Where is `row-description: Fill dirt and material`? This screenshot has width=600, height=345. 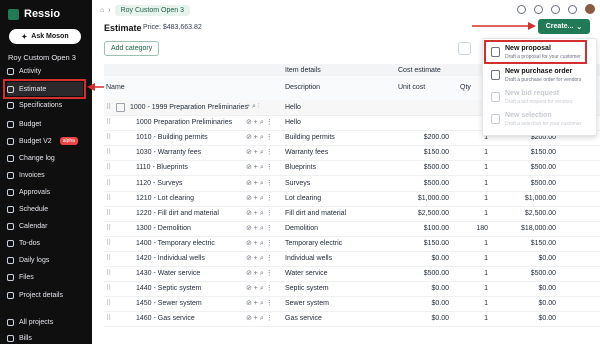
row-description: Fill dirt and material is located at coordinates (315, 213).